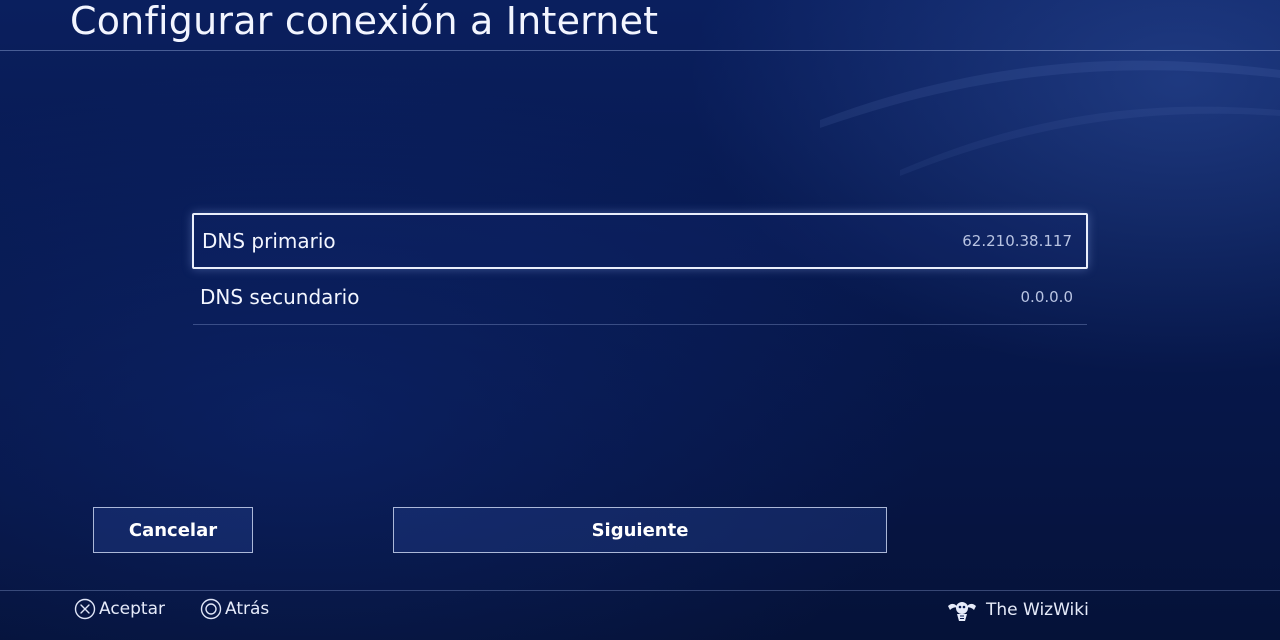 This screenshot has width=1280, height=640. Describe the element at coordinates (962, 611) in the screenshot. I see `wizwiki-logo-icon` at that location.